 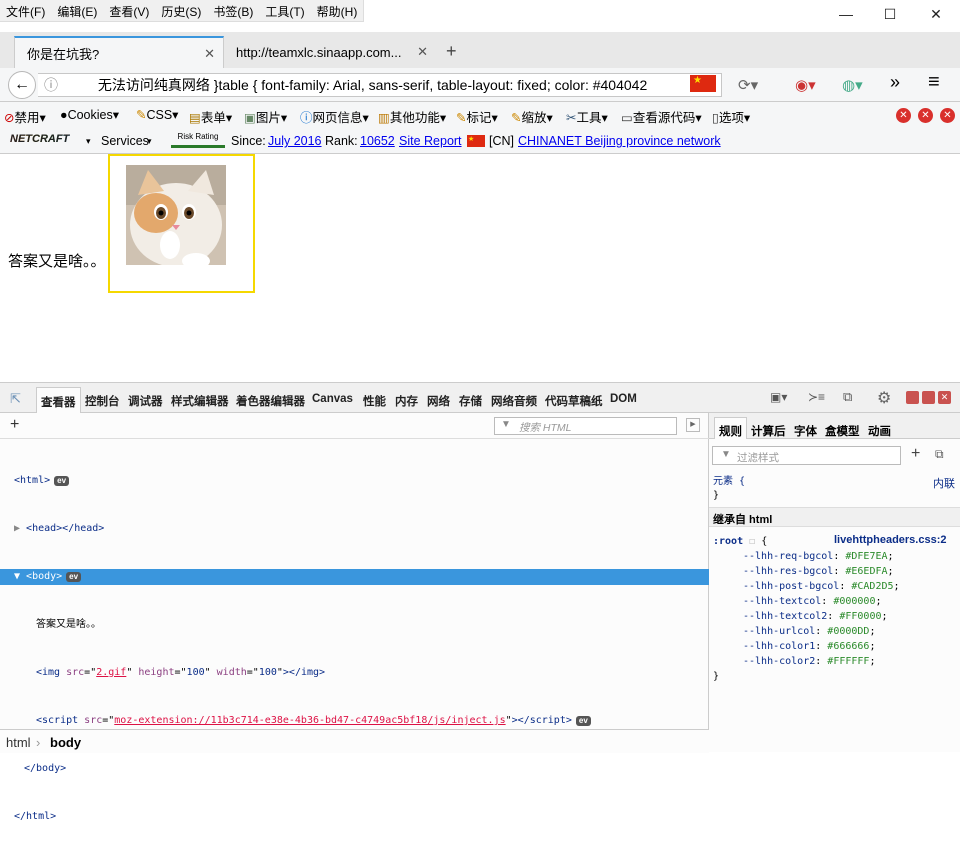 I want to click on add-node-button: +, so click(x=14, y=425).